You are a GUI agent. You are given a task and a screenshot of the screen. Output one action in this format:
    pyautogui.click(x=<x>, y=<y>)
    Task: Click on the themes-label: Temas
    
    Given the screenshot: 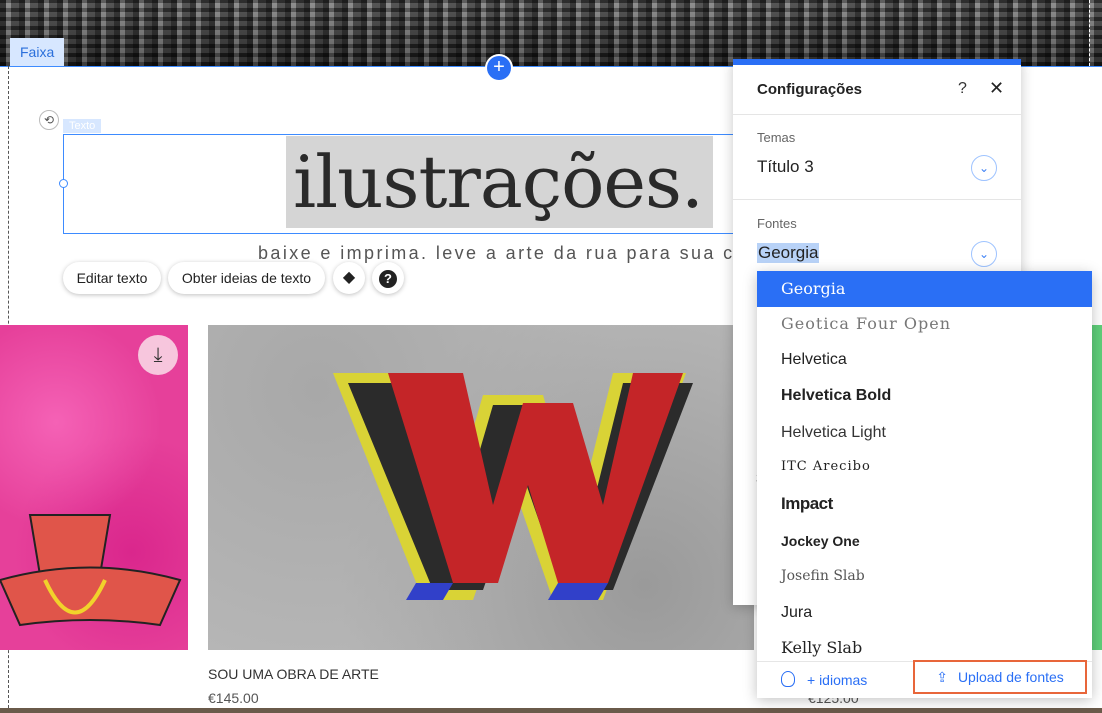 What is the action you would take?
    pyautogui.click(x=776, y=137)
    